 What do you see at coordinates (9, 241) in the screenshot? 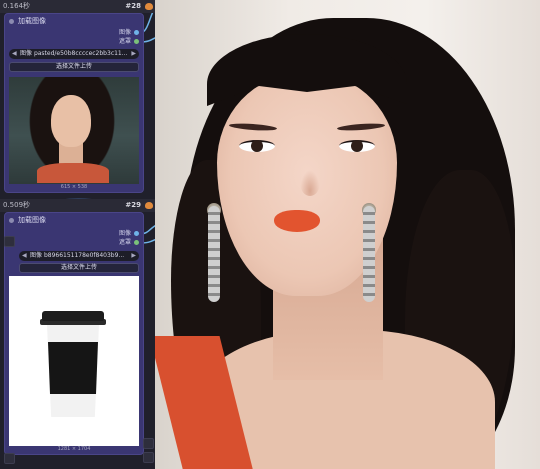
I see `node-toggle-button` at bounding box center [9, 241].